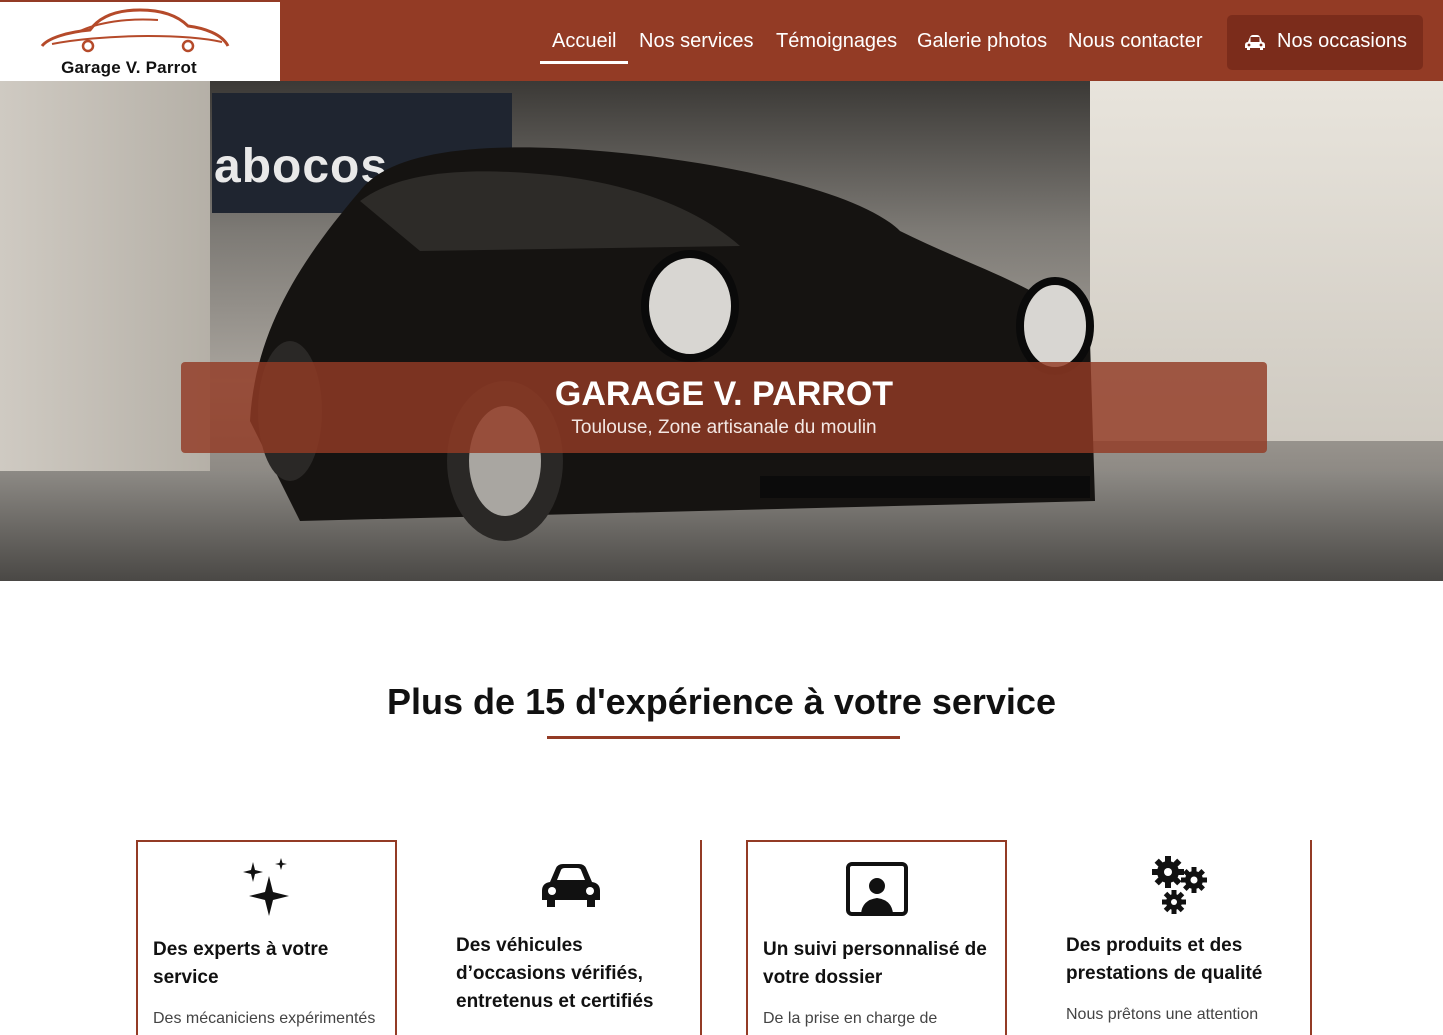  Describe the element at coordinates (1162, 1014) in the screenshot. I see `feature-card-text: Nous prêtons une attention` at that location.